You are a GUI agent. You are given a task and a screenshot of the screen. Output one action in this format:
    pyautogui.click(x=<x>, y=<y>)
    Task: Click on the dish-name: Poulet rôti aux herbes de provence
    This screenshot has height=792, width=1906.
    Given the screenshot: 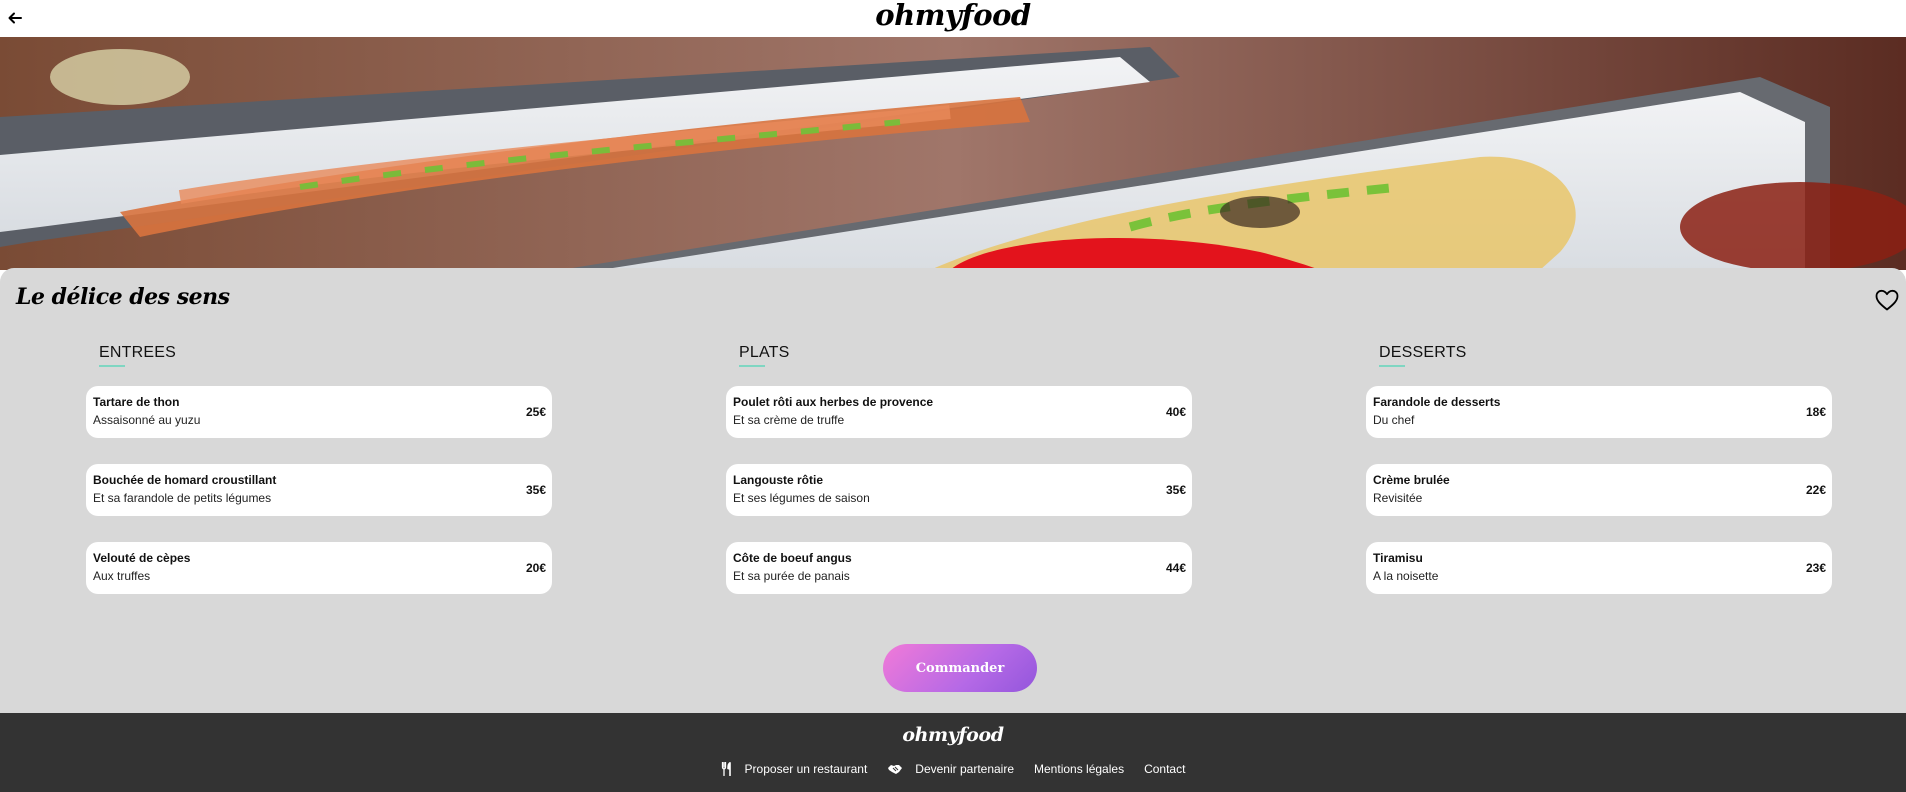 What is the action you would take?
    pyautogui.click(x=833, y=402)
    